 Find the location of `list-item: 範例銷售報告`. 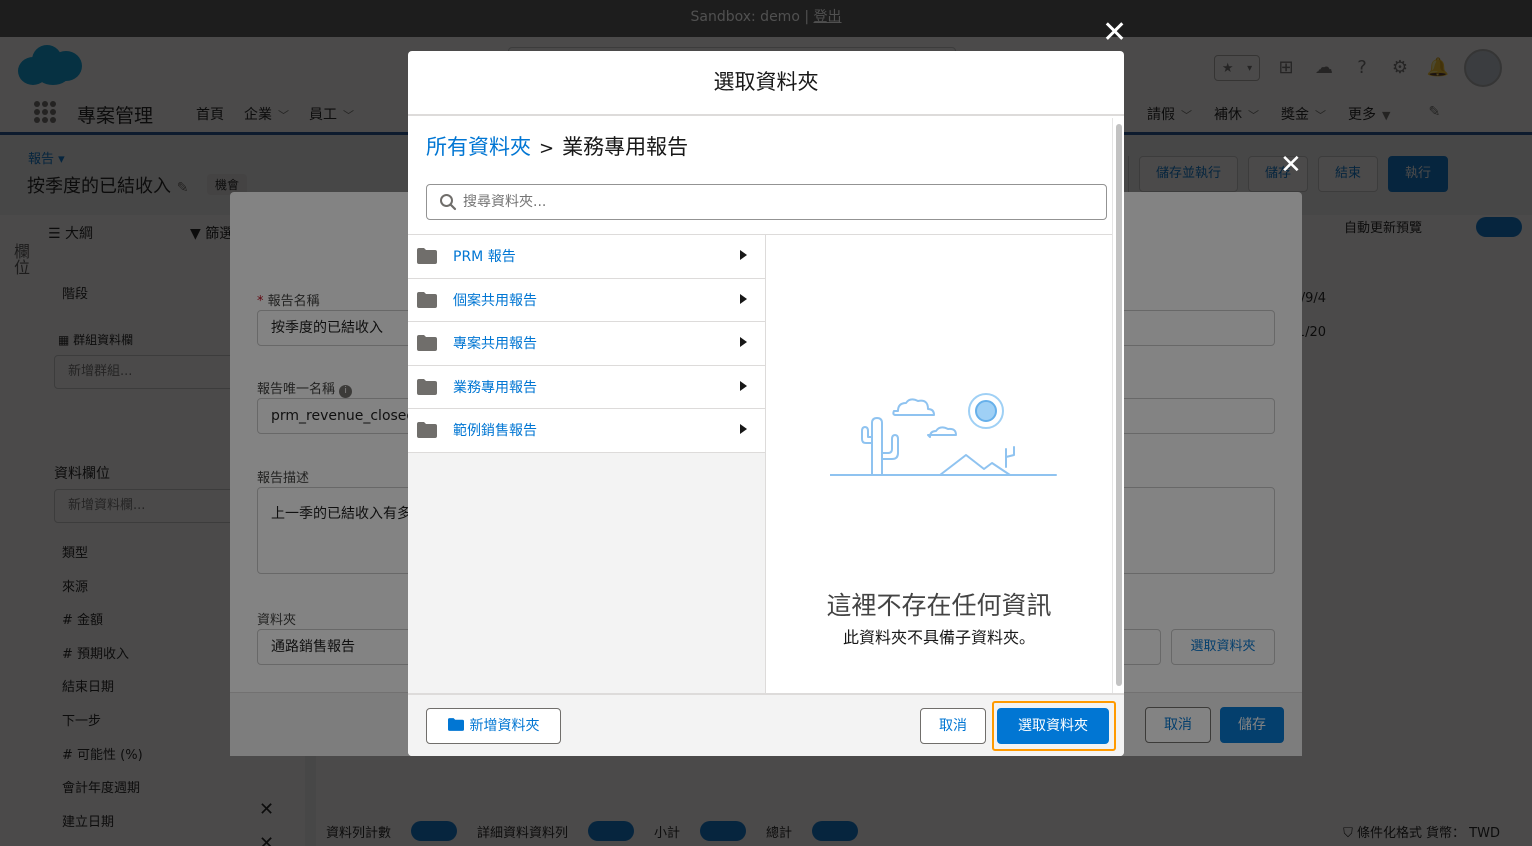

list-item: 範例銷售報告 is located at coordinates (586, 431).